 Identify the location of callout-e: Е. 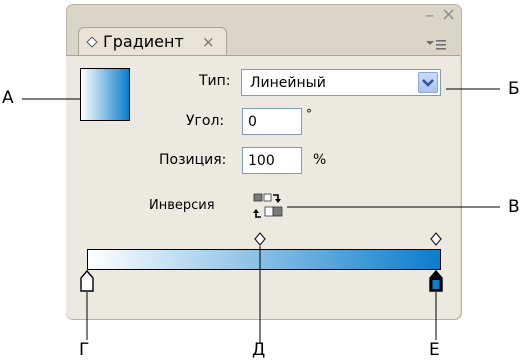
(434, 350).